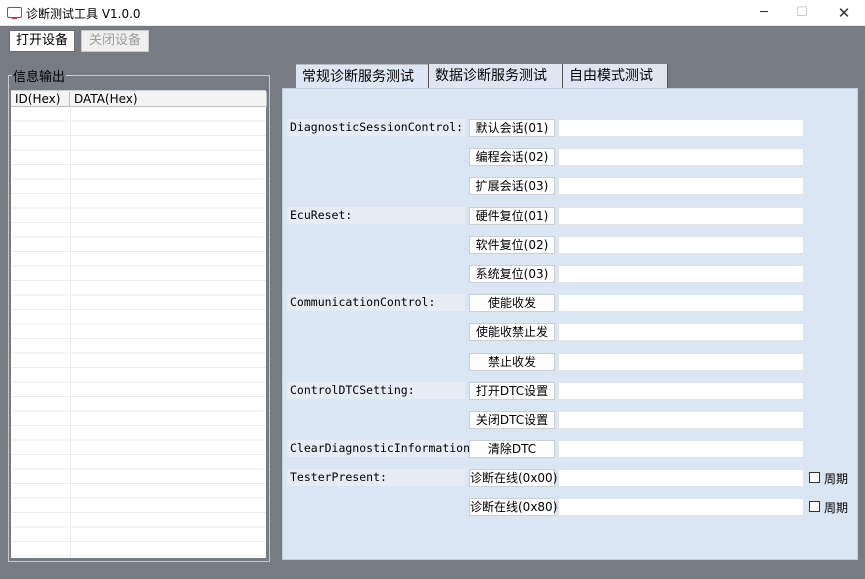 The height and width of the screenshot is (579, 865). I want to click on service-label-control-dtc-setting: ControlDTCSetting:, so click(376, 390).